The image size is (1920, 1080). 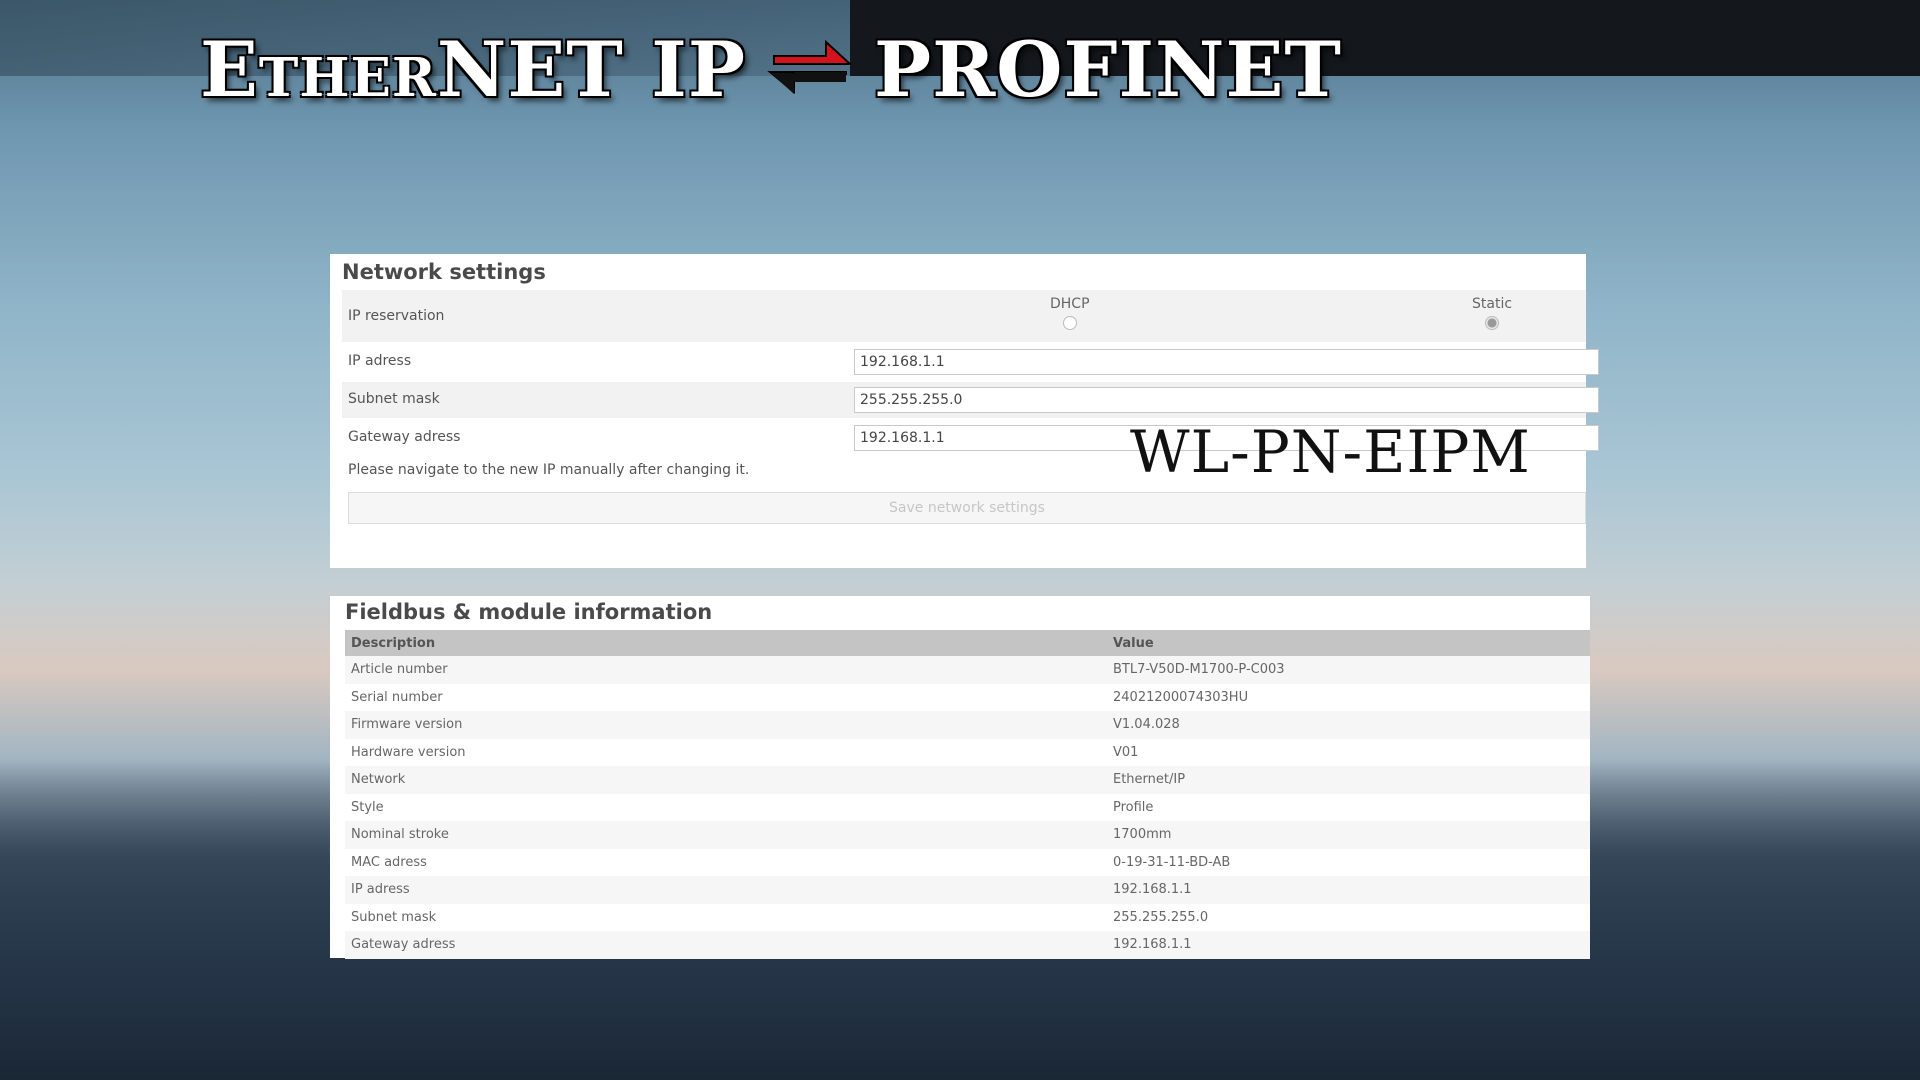 I want to click on ip-reservation-label: IP reservation, so click(x=396, y=316).